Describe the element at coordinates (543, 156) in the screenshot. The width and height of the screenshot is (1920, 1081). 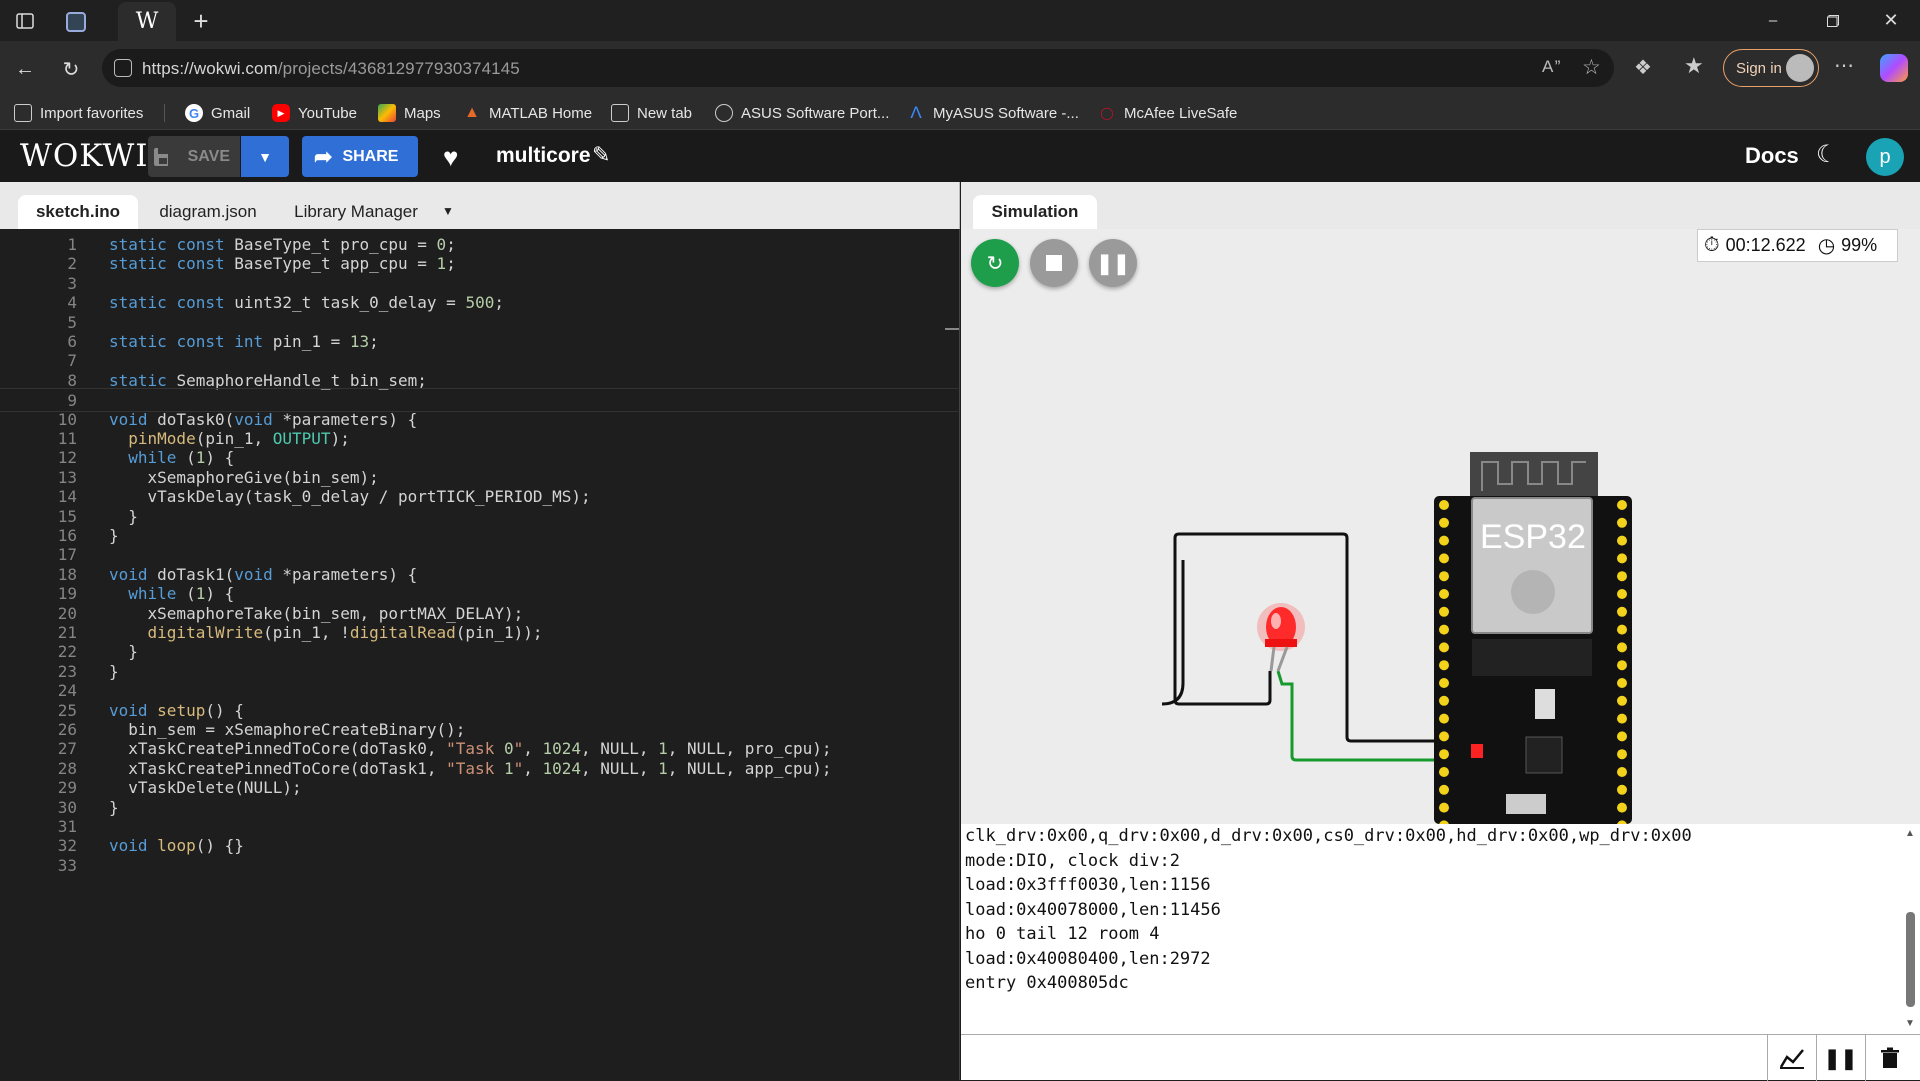
I see `project-name: multicore` at that location.